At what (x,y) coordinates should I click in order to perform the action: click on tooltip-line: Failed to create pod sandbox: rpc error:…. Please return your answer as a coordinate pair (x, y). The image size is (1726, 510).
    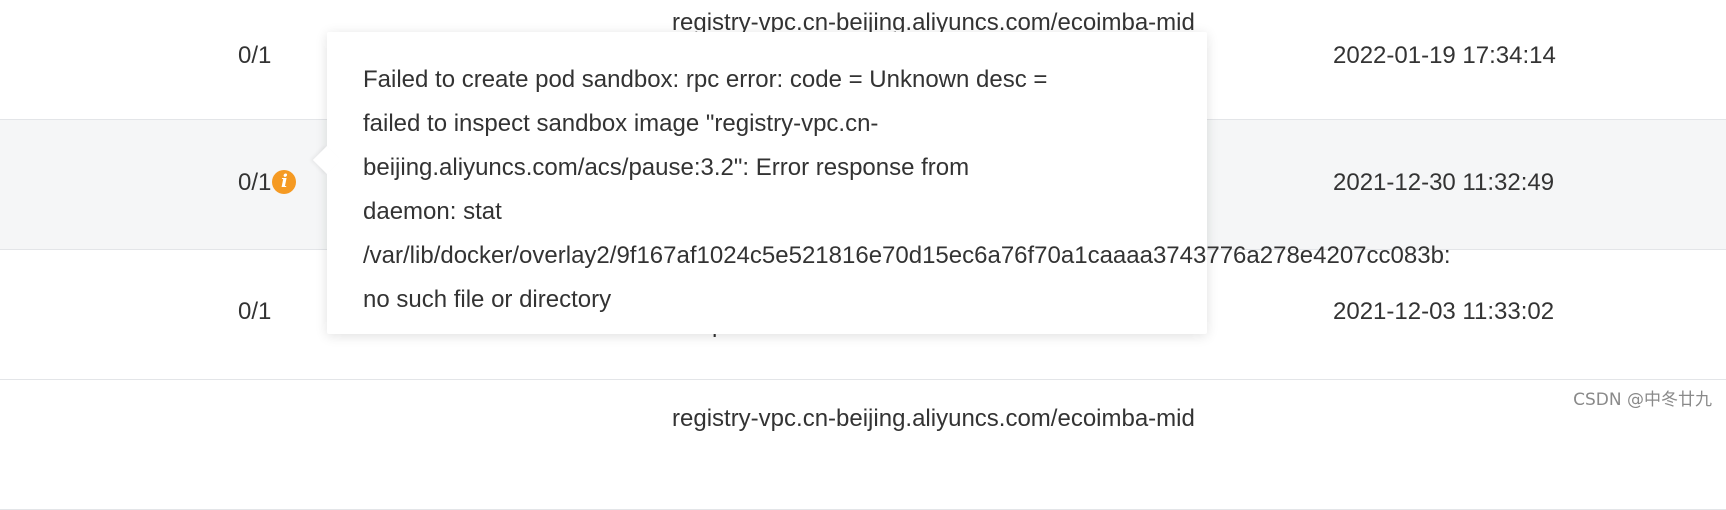
    Looking at the image, I should click on (705, 79).